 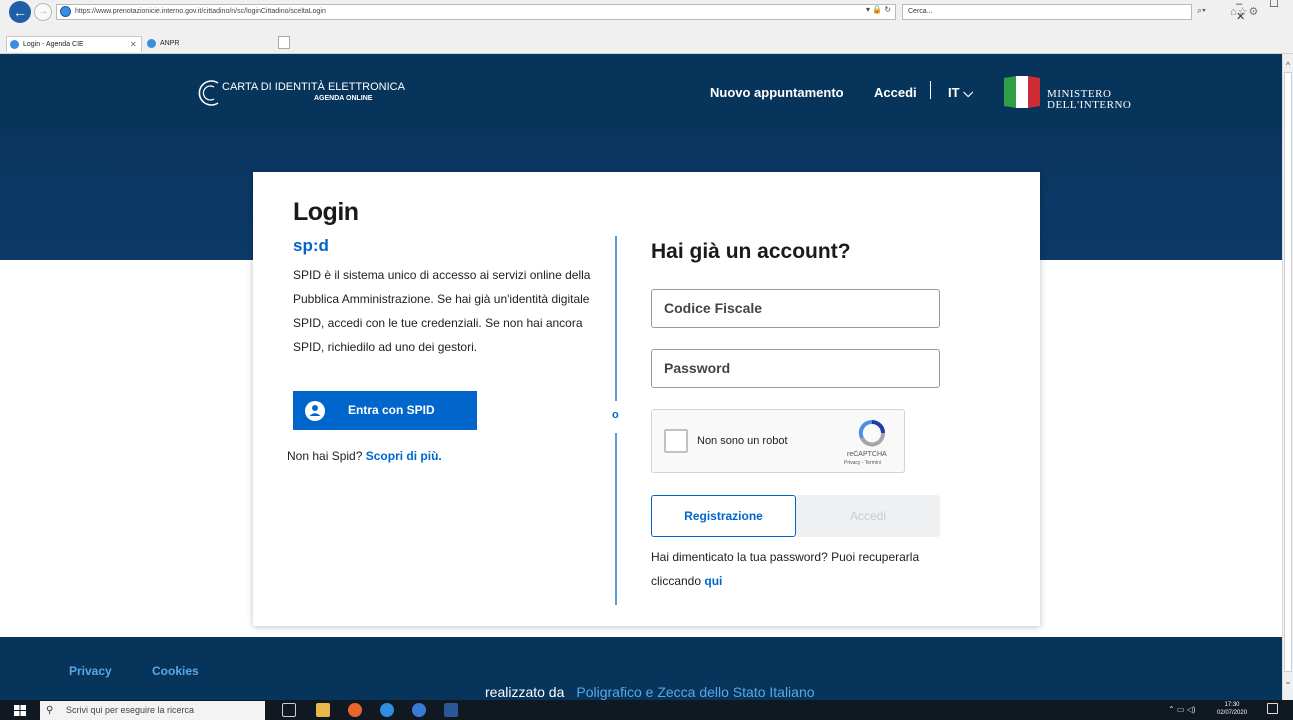 What do you see at coordinates (723, 516) in the screenshot?
I see `registrazione-button: Registrazione` at bounding box center [723, 516].